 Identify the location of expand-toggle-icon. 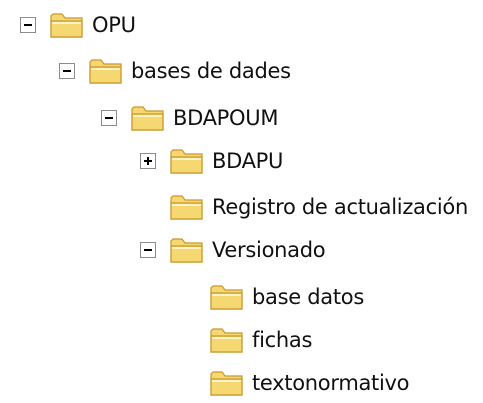
(148, 161).